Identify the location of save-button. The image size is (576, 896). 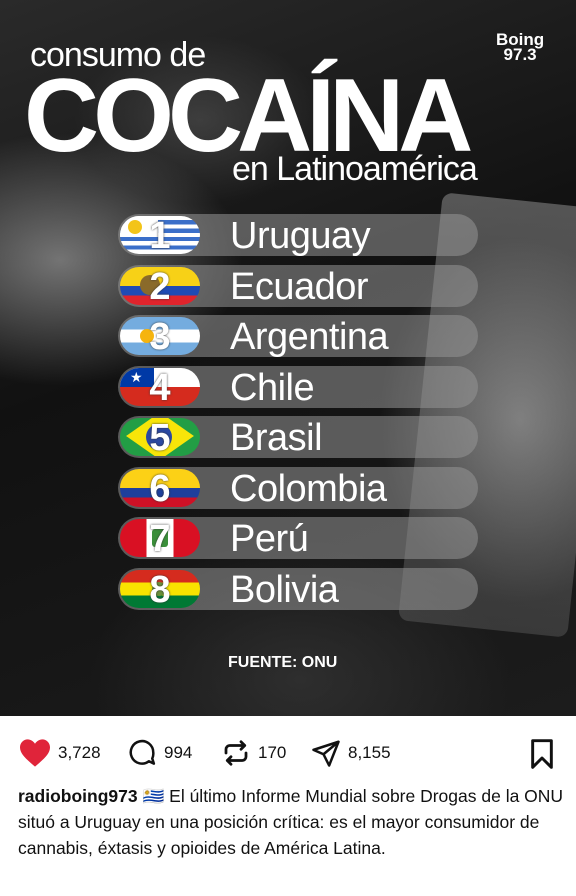
(545, 754).